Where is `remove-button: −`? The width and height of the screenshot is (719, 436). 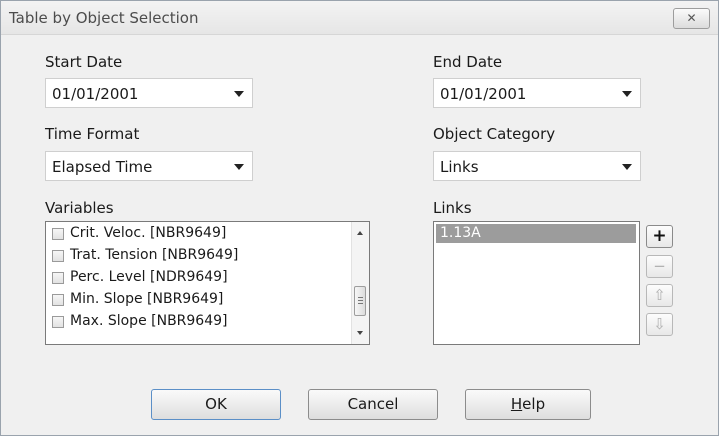
remove-button: − is located at coordinates (659, 266).